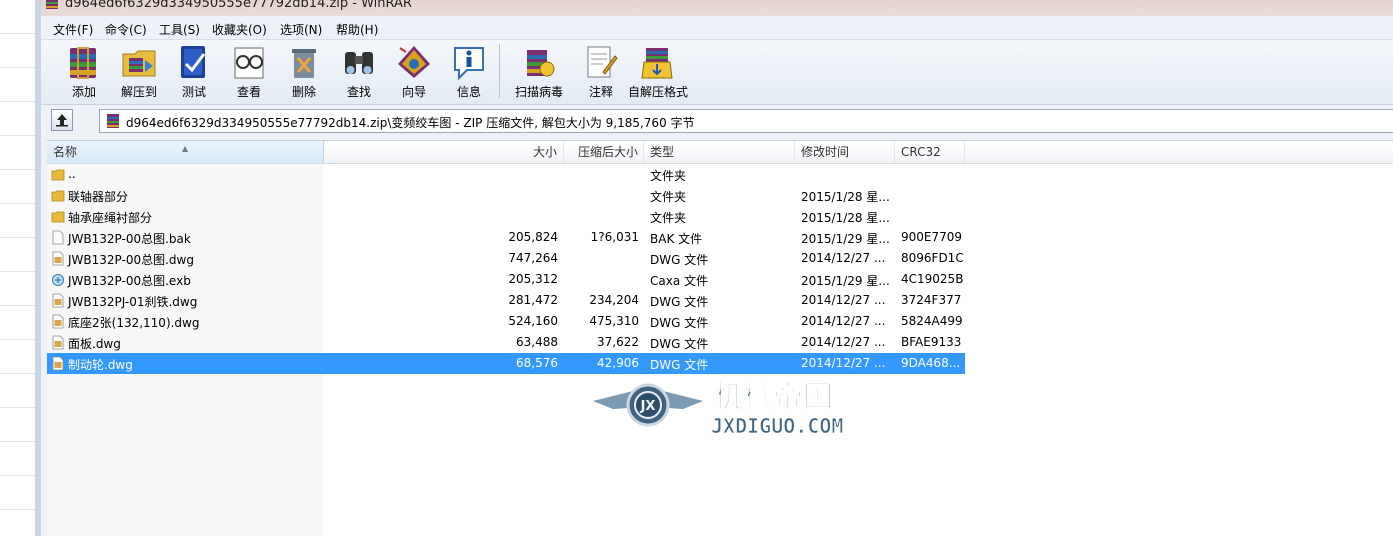  What do you see at coordinates (113, 121) in the screenshot?
I see `archive-icon` at bounding box center [113, 121].